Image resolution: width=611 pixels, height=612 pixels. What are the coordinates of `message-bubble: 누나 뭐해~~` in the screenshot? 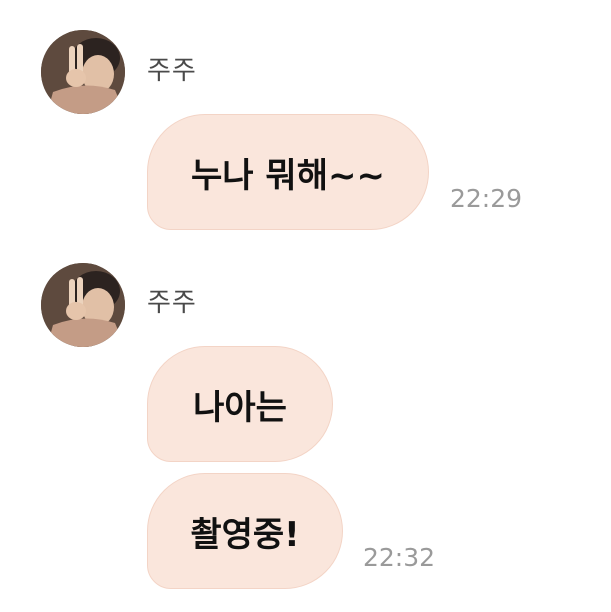 It's located at (288, 172).